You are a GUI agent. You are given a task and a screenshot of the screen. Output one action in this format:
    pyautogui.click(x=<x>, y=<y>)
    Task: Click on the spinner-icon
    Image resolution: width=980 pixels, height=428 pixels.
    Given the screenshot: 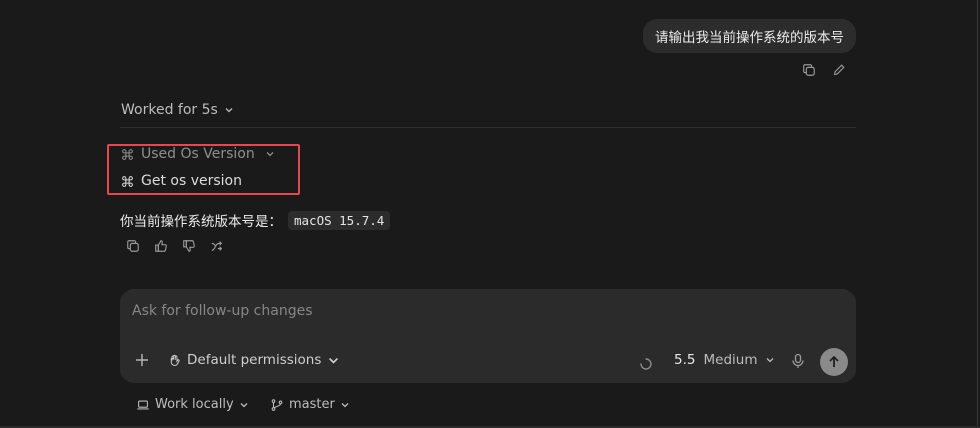 What is the action you would take?
    pyautogui.click(x=646, y=362)
    